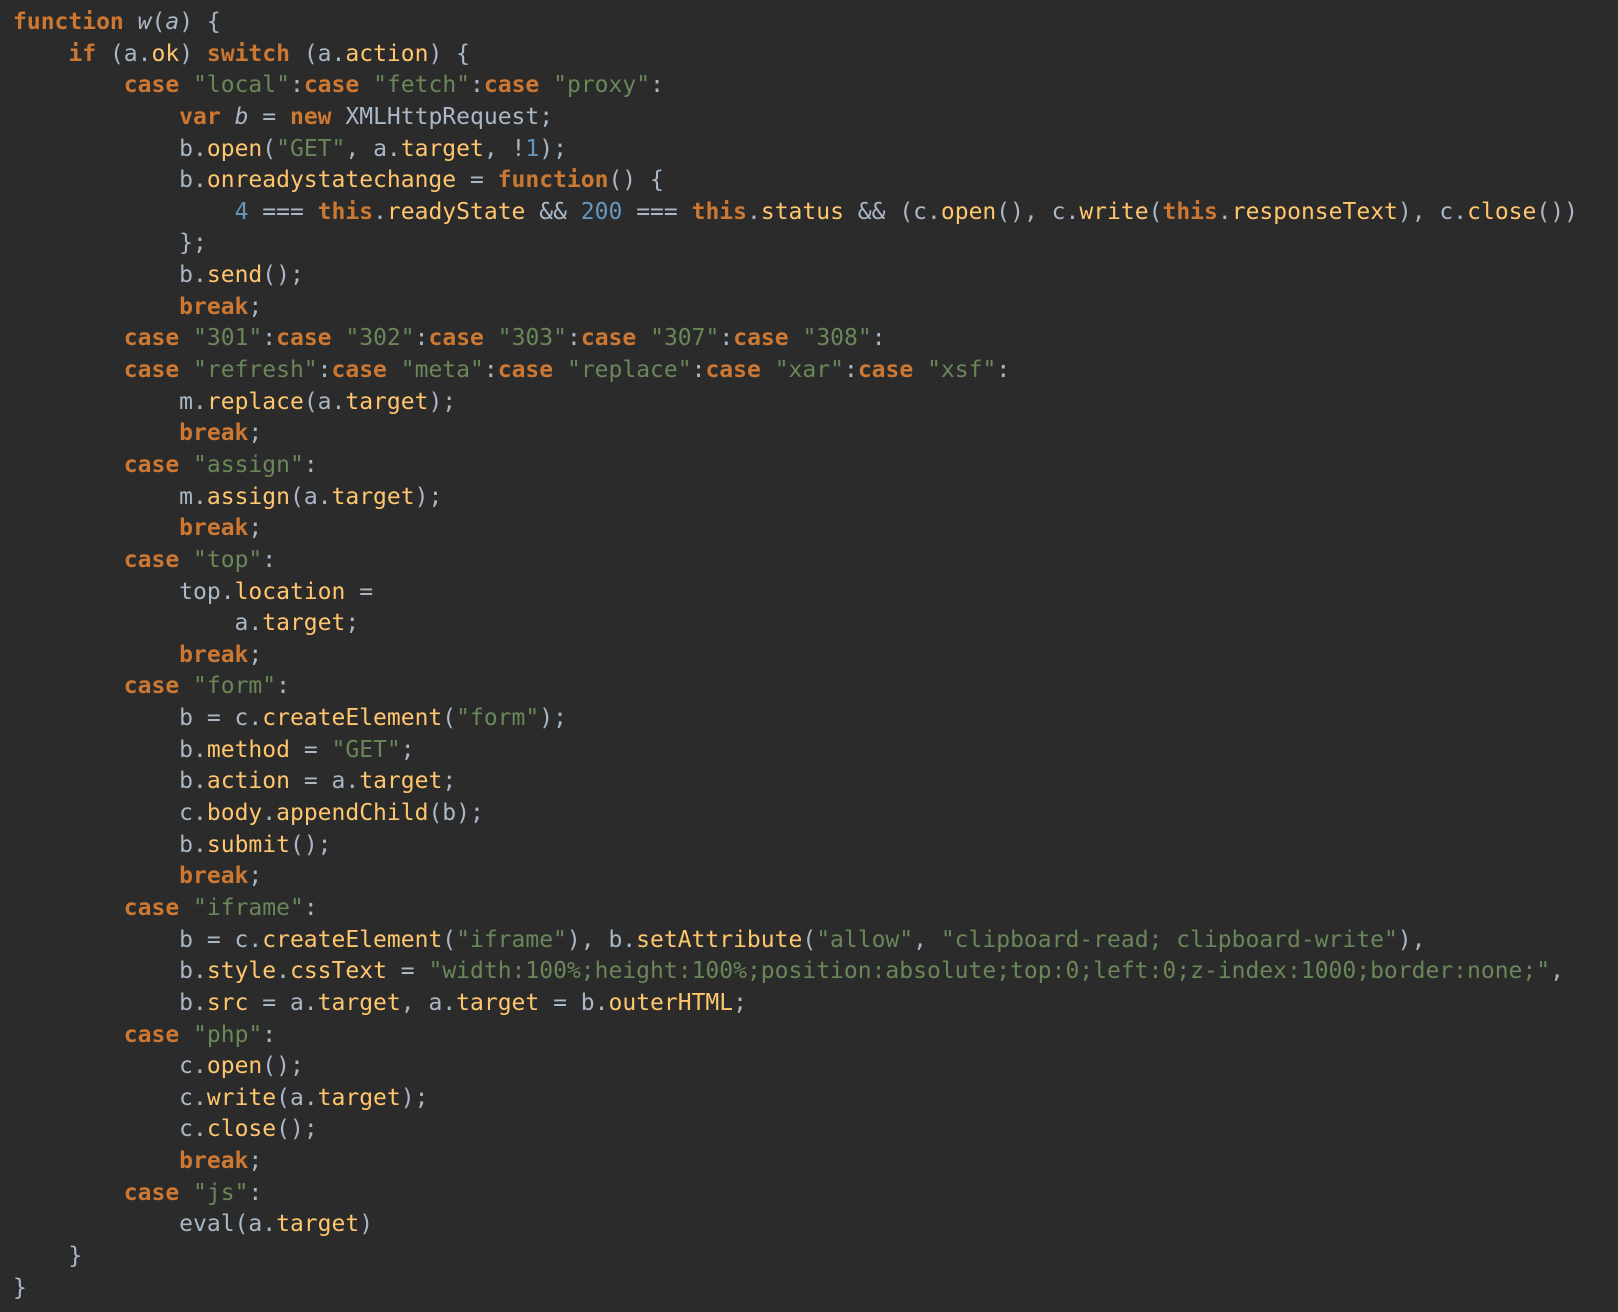 This screenshot has height=1312, width=1618. I want to click on code-token: , !, so click(504, 148).